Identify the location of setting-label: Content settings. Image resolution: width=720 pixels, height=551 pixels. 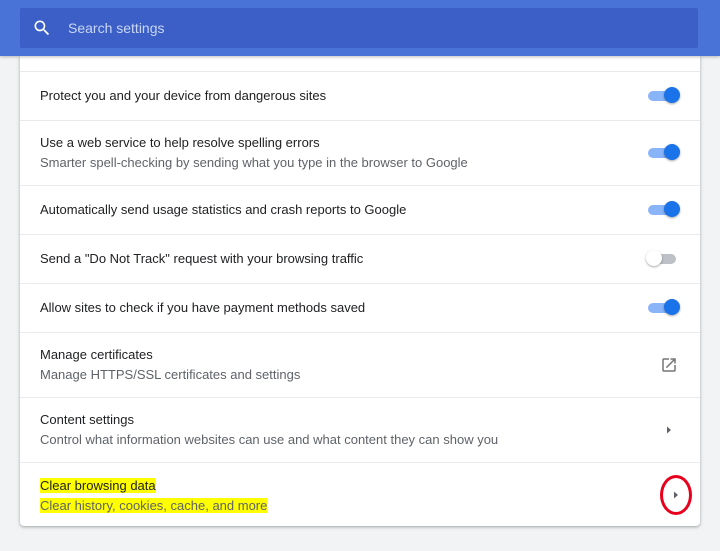
(87, 419).